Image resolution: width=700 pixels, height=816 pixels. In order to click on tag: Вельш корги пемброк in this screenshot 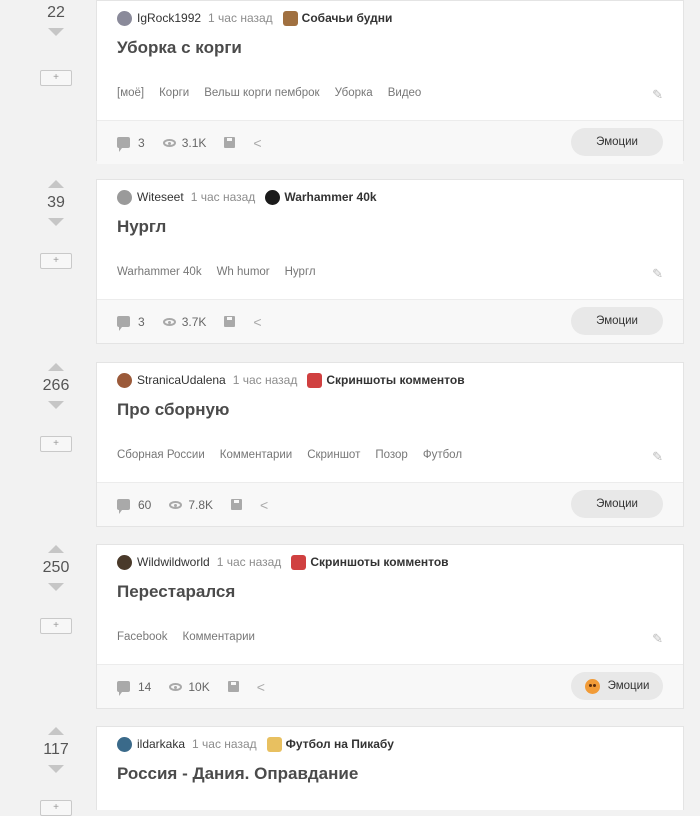, I will do `click(261, 93)`.